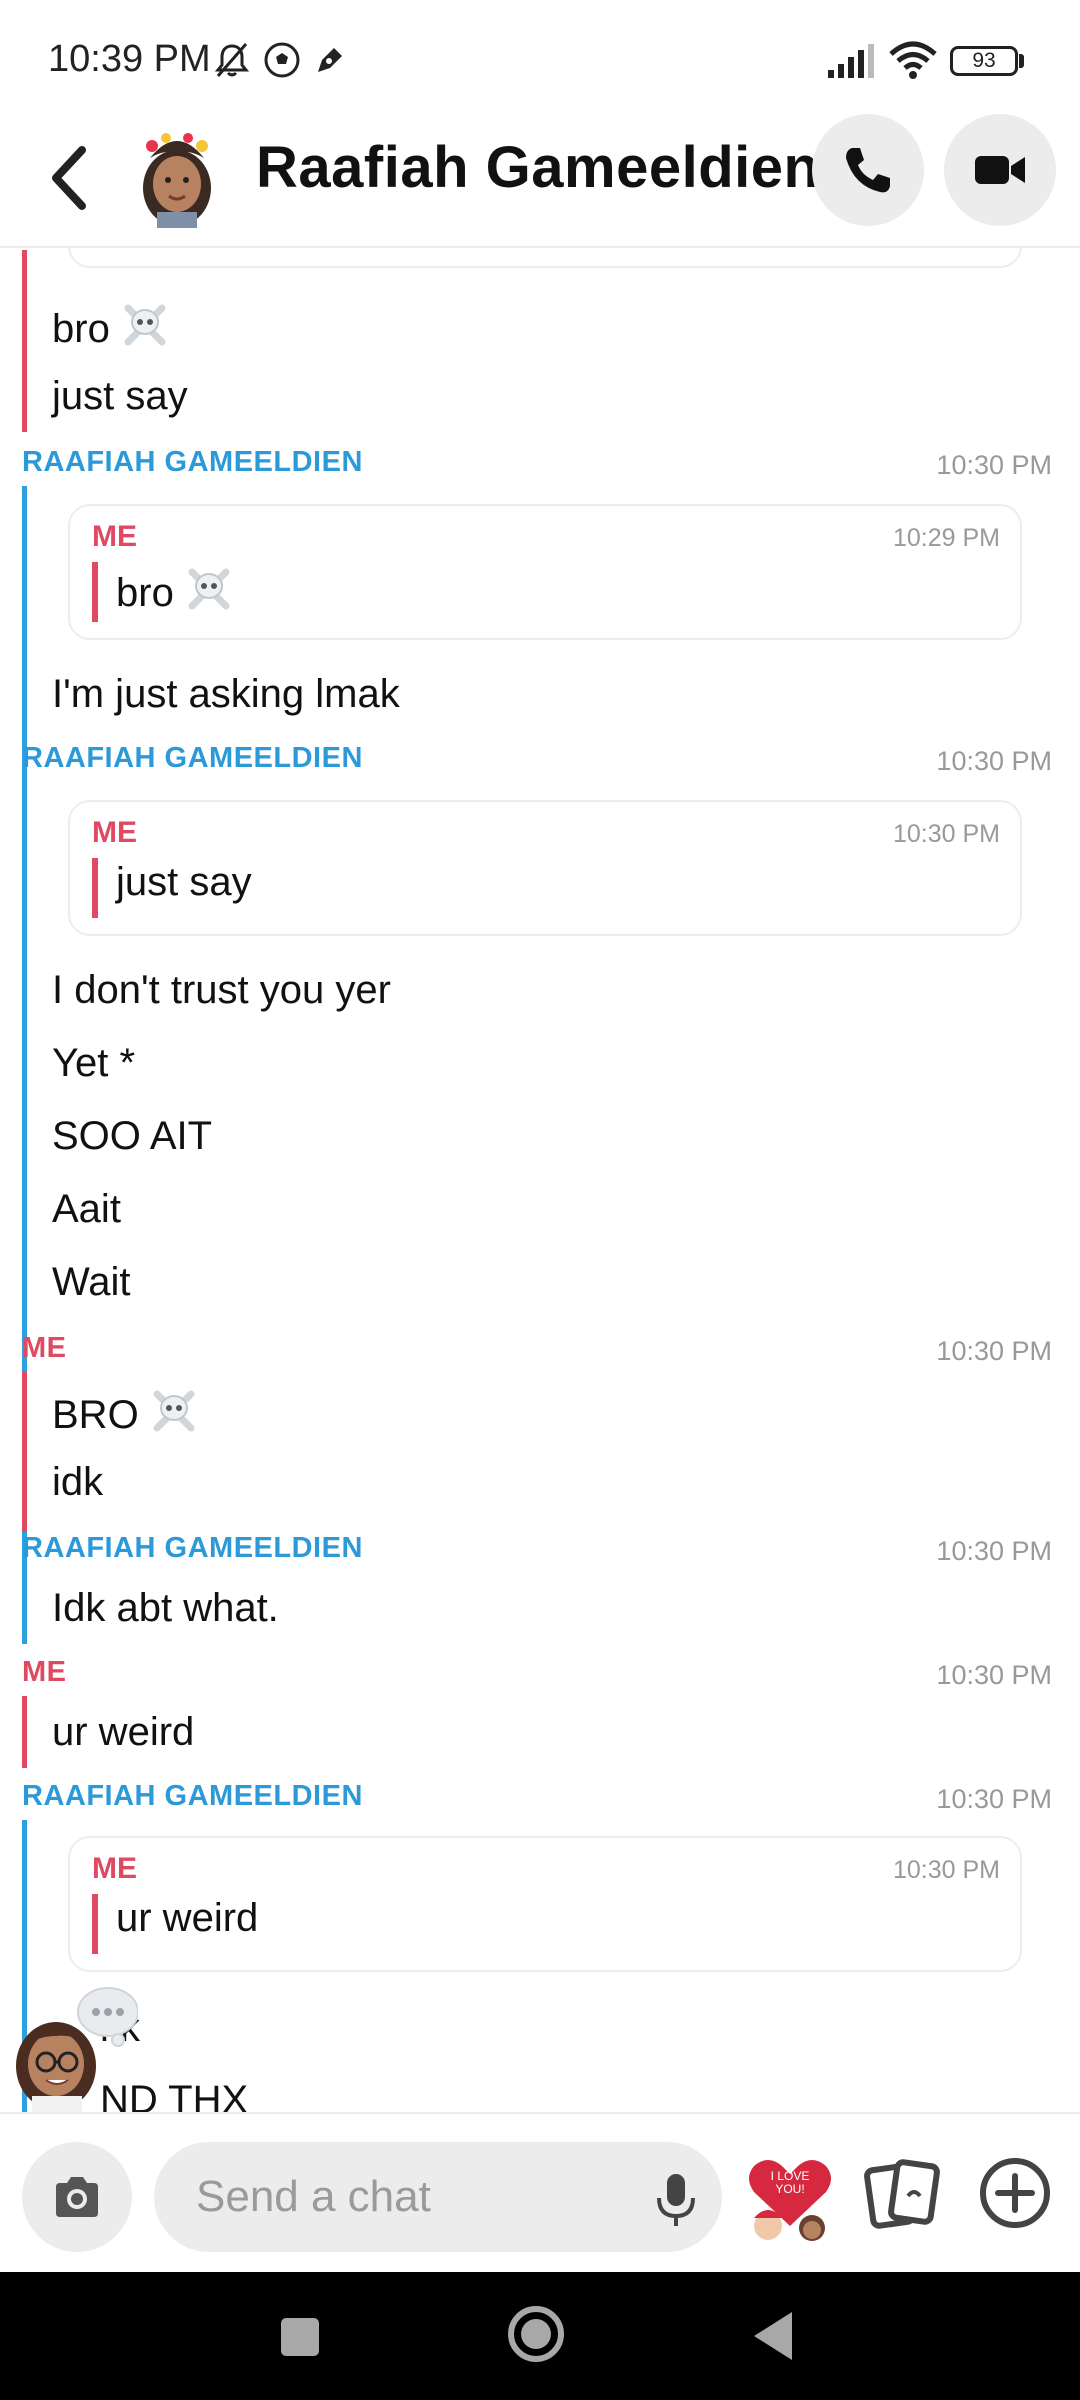 The image size is (1080, 2400). What do you see at coordinates (984, 61) in the screenshot?
I see `battery-icon: 93` at bounding box center [984, 61].